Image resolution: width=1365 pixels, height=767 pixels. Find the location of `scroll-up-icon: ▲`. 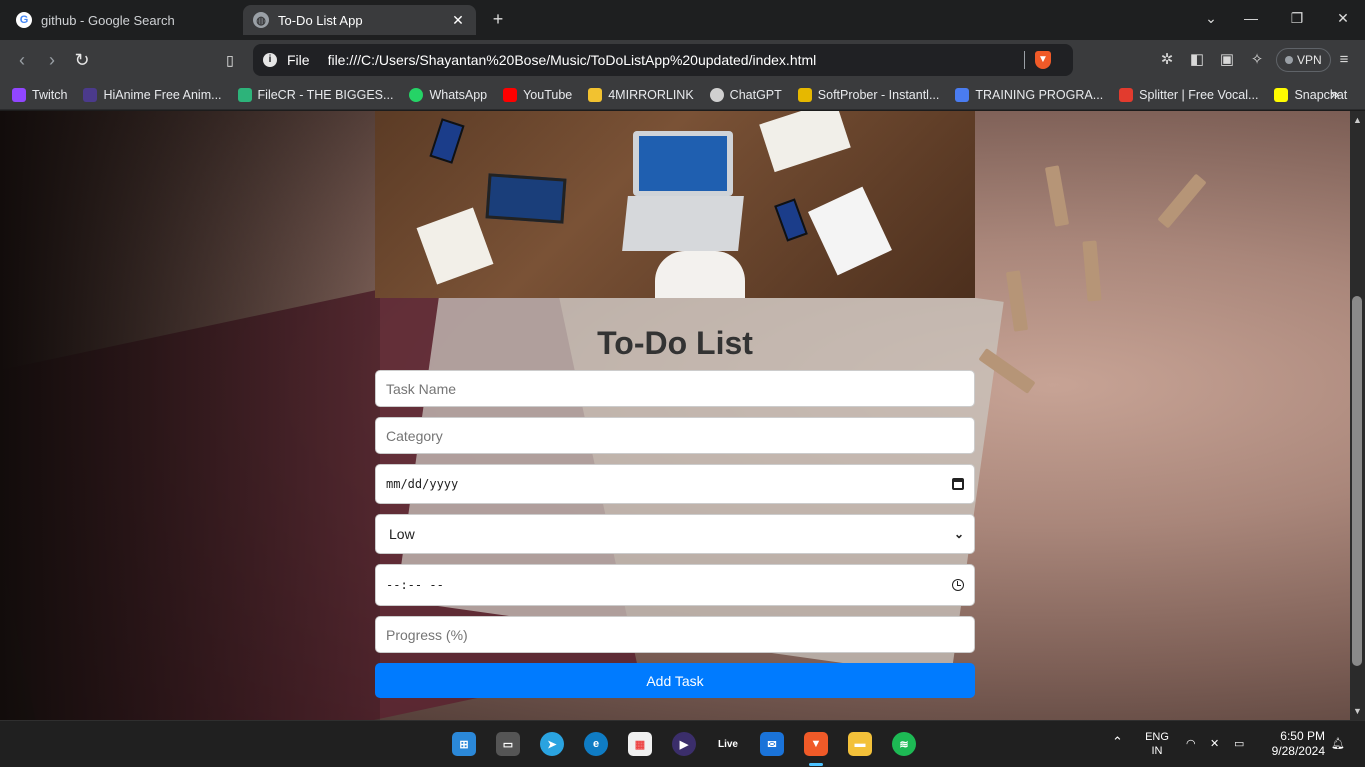

scroll-up-icon: ▲ is located at coordinates (1357, 120).